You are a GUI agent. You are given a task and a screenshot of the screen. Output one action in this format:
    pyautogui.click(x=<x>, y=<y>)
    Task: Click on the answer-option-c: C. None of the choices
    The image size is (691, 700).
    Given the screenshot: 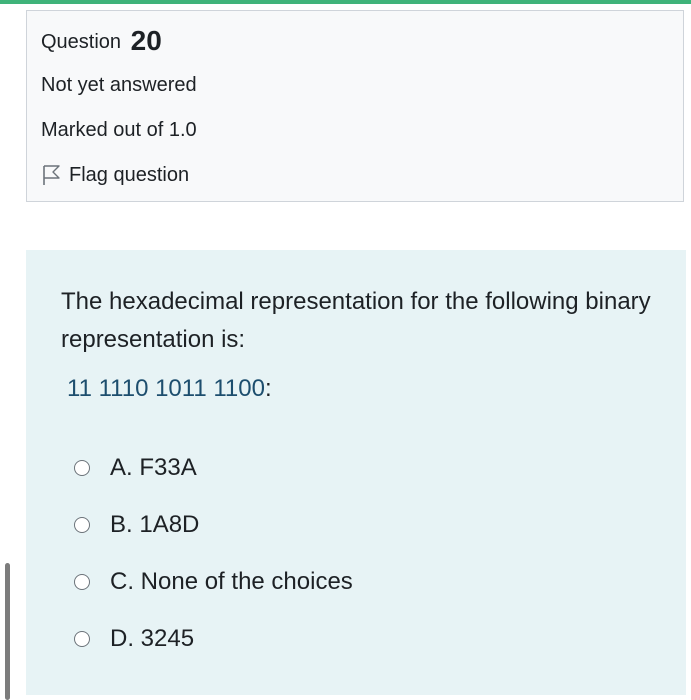 What is the action you would take?
    pyautogui.click(x=213, y=582)
    